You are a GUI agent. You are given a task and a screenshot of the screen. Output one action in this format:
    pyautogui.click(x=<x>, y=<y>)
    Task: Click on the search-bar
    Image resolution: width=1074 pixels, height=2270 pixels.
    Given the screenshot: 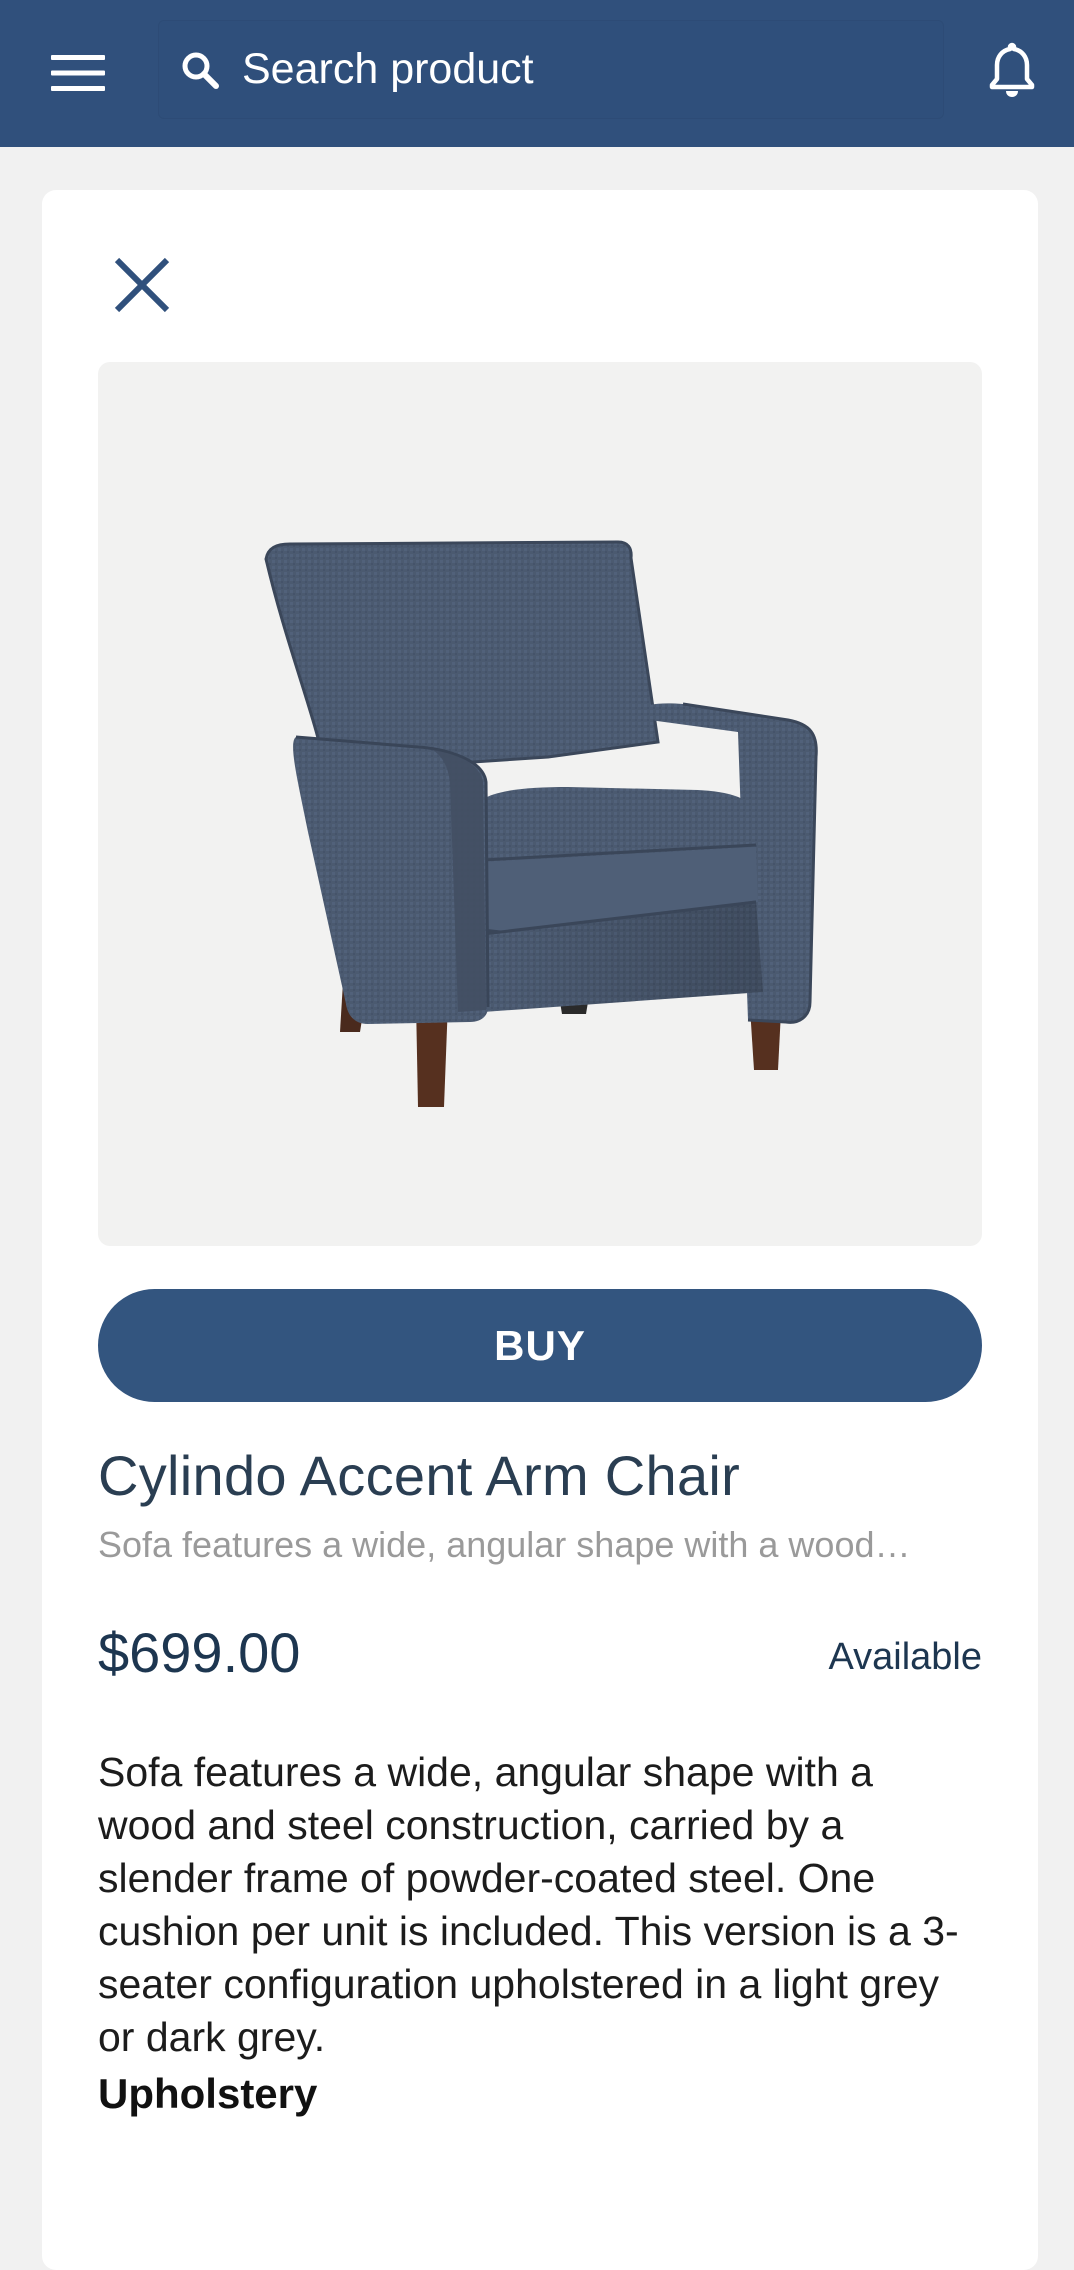 What is the action you would take?
    pyautogui.click(x=551, y=69)
    